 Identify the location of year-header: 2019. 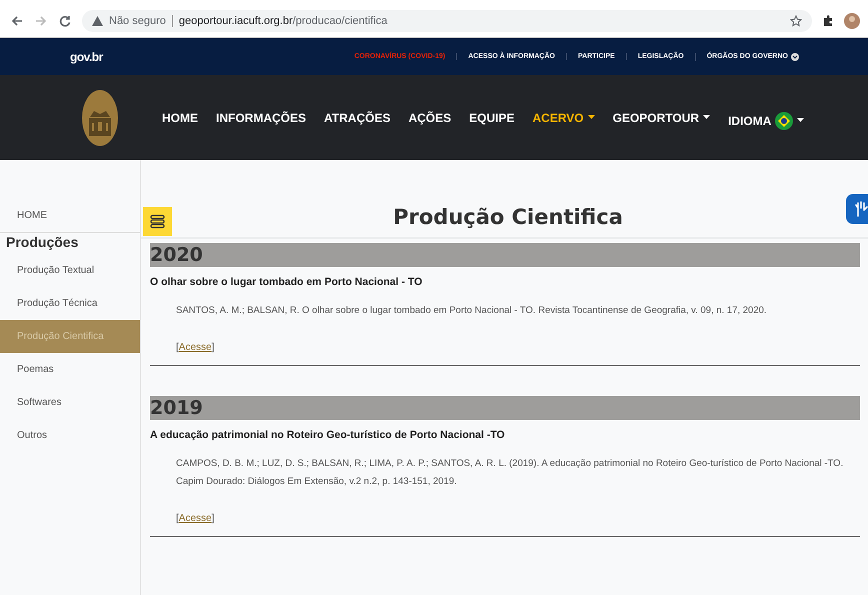
(505, 408).